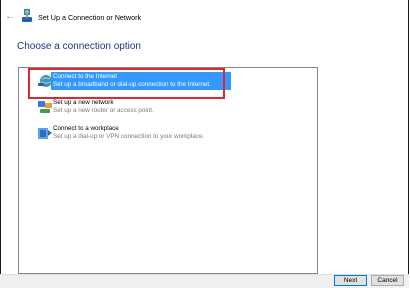 The width and height of the screenshot is (410, 288). Describe the element at coordinates (387, 280) in the screenshot. I see `cancel-button: Cancel` at that location.